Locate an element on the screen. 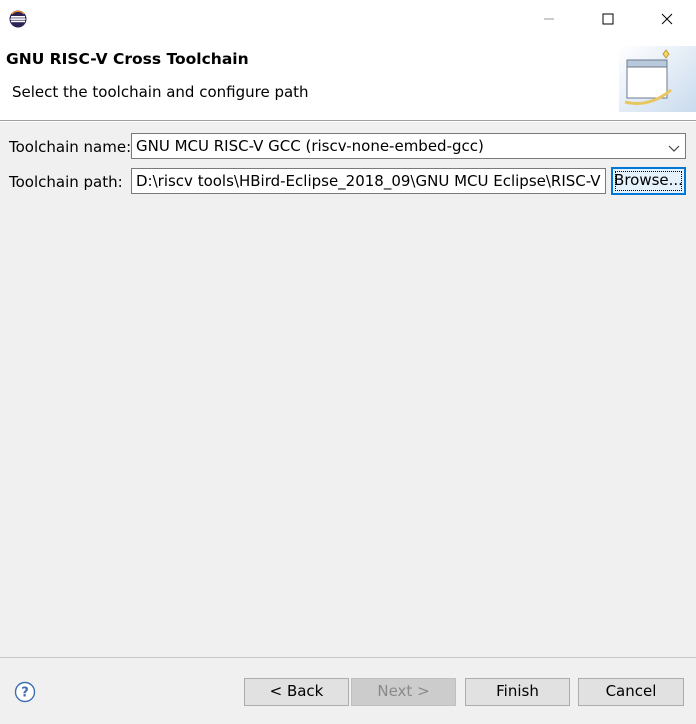 The image size is (696, 724). help-icon: ? is located at coordinates (25, 692).